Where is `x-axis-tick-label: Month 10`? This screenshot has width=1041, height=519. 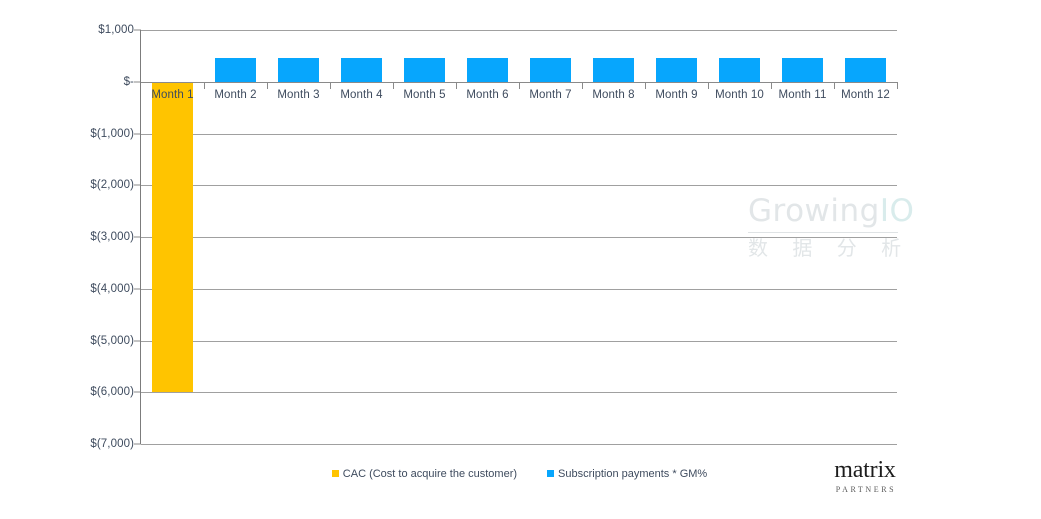
x-axis-tick-label: Month 10 is located at coordinates (739, 94).